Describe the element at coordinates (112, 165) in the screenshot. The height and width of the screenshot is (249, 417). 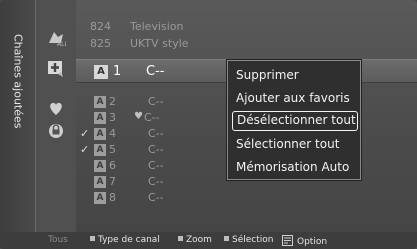
I see `channel-number: 6` at that location.